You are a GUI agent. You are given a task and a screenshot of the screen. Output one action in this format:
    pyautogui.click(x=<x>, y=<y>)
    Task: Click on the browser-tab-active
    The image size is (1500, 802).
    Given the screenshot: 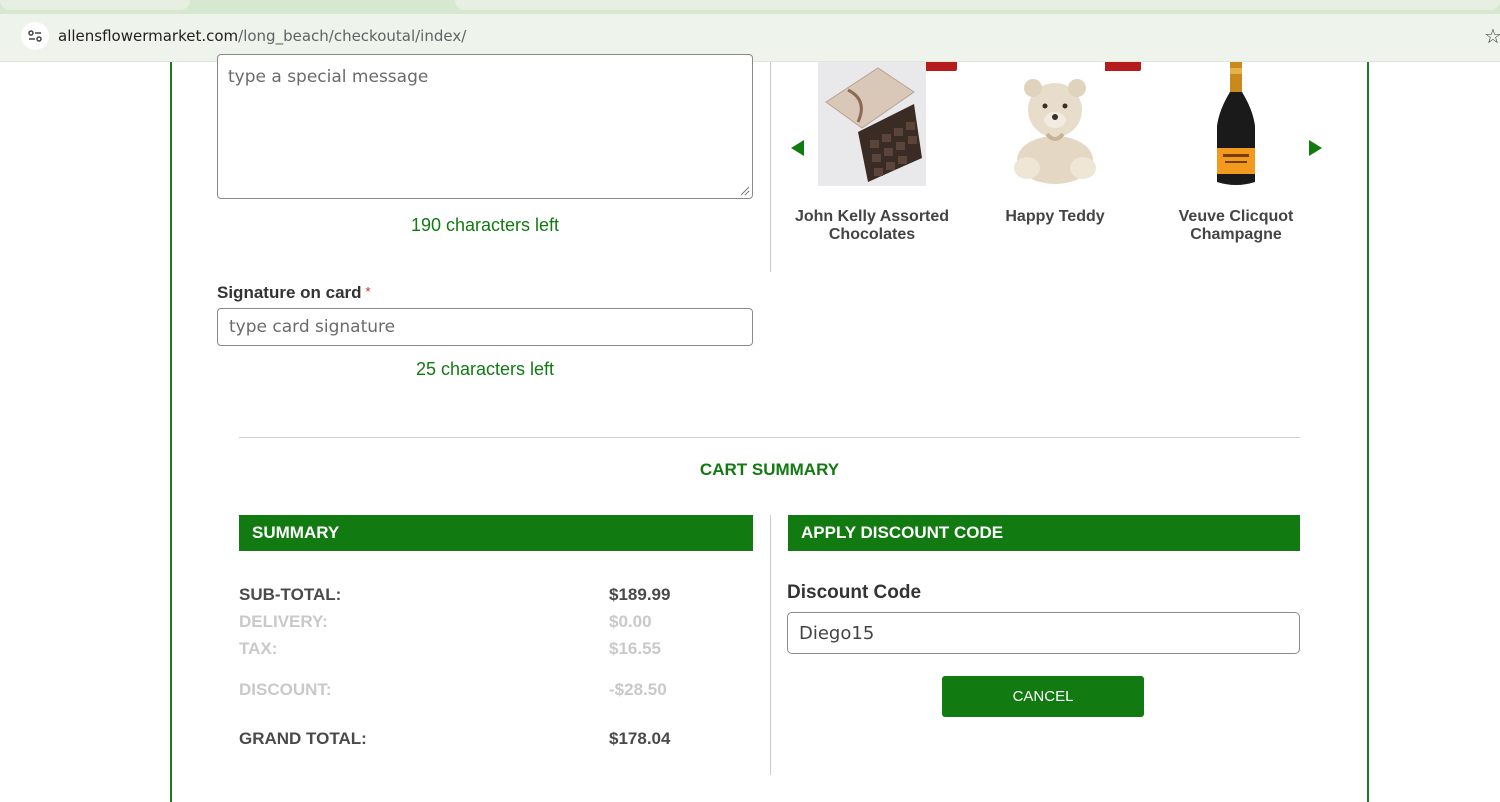 What is the action you would take?
    pyautogui.click(x=977, y=5)
    